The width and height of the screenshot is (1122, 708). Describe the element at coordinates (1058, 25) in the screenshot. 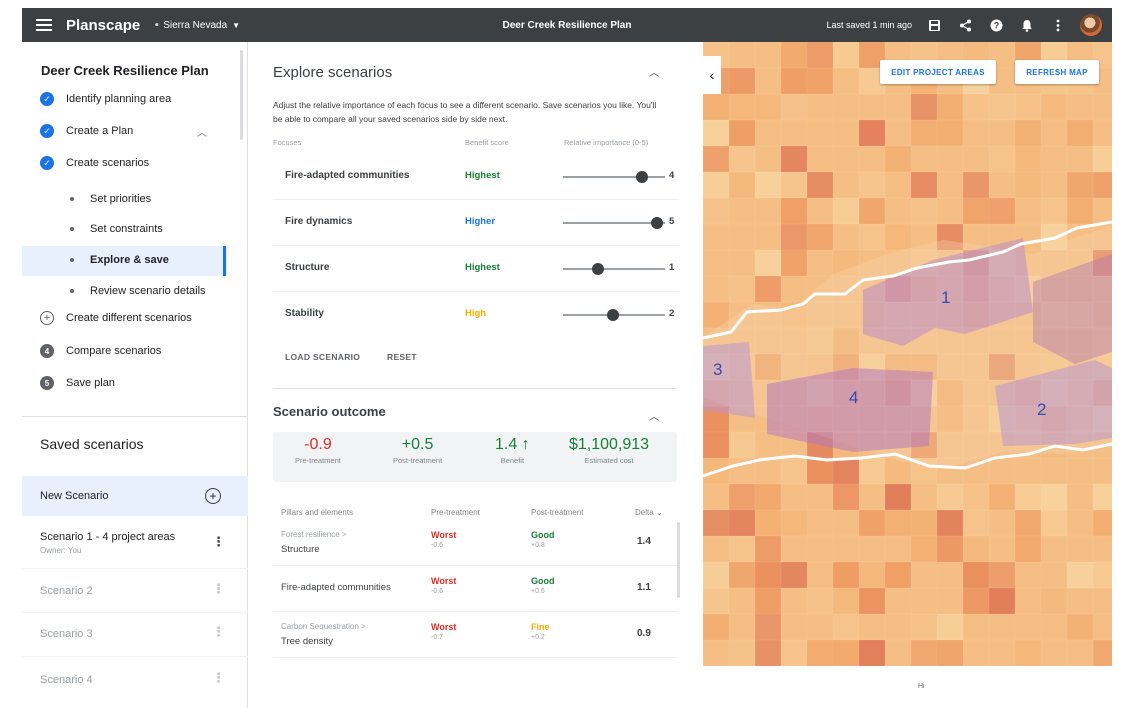

I see `more-vert-icon` at that location.